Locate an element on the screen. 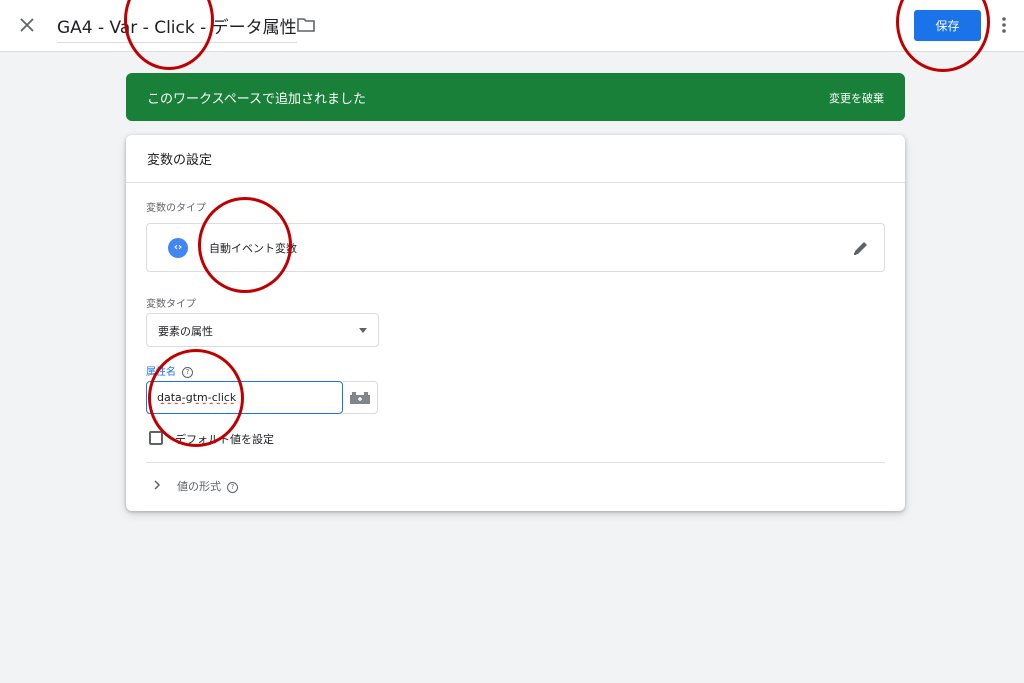  folder-icon is located at coordinates (306, 25).